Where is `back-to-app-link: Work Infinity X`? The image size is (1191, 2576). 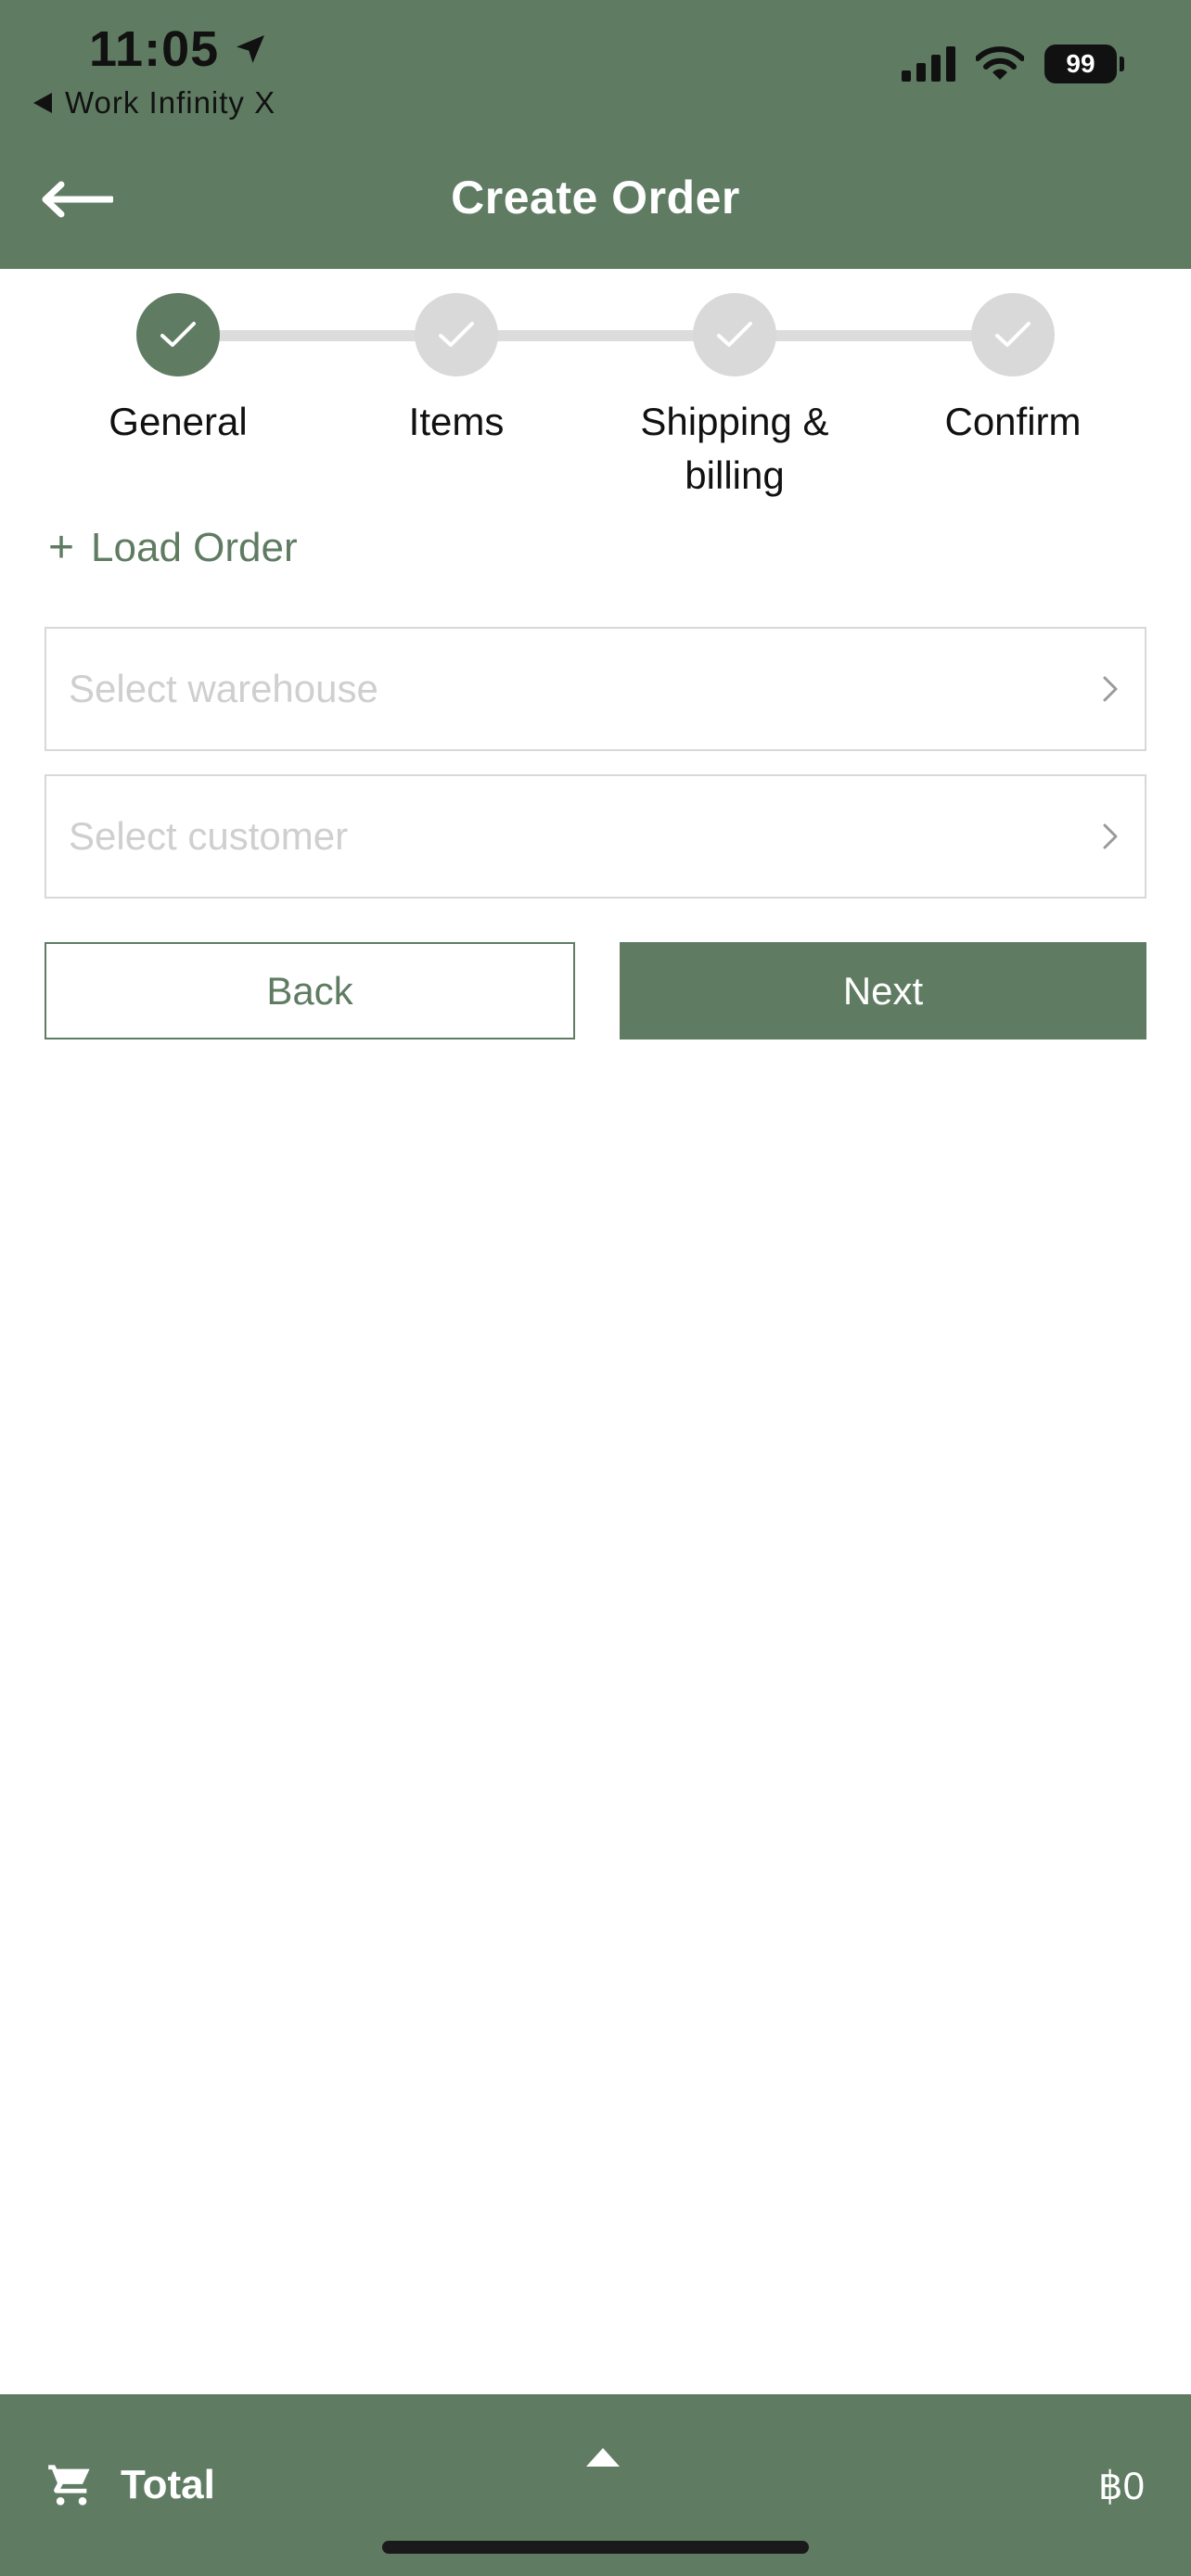 back-to-app-link: Work Infinity X is located at coordinates (154, 103).